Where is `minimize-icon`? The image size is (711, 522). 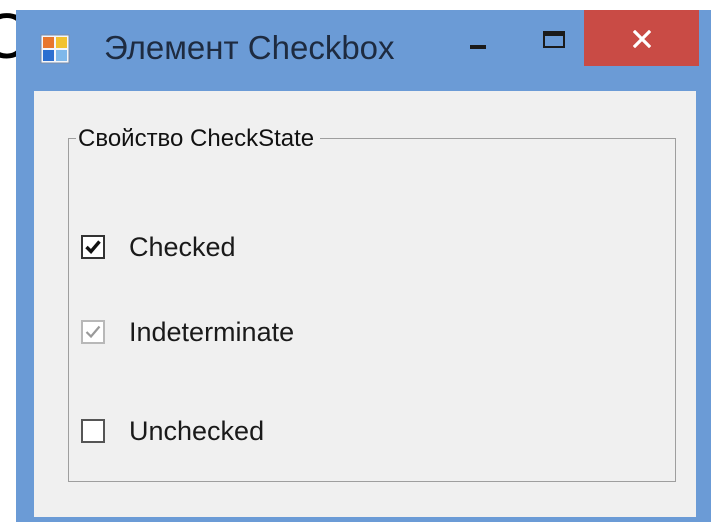
minimize-icon is located at coordinates (478, 47).